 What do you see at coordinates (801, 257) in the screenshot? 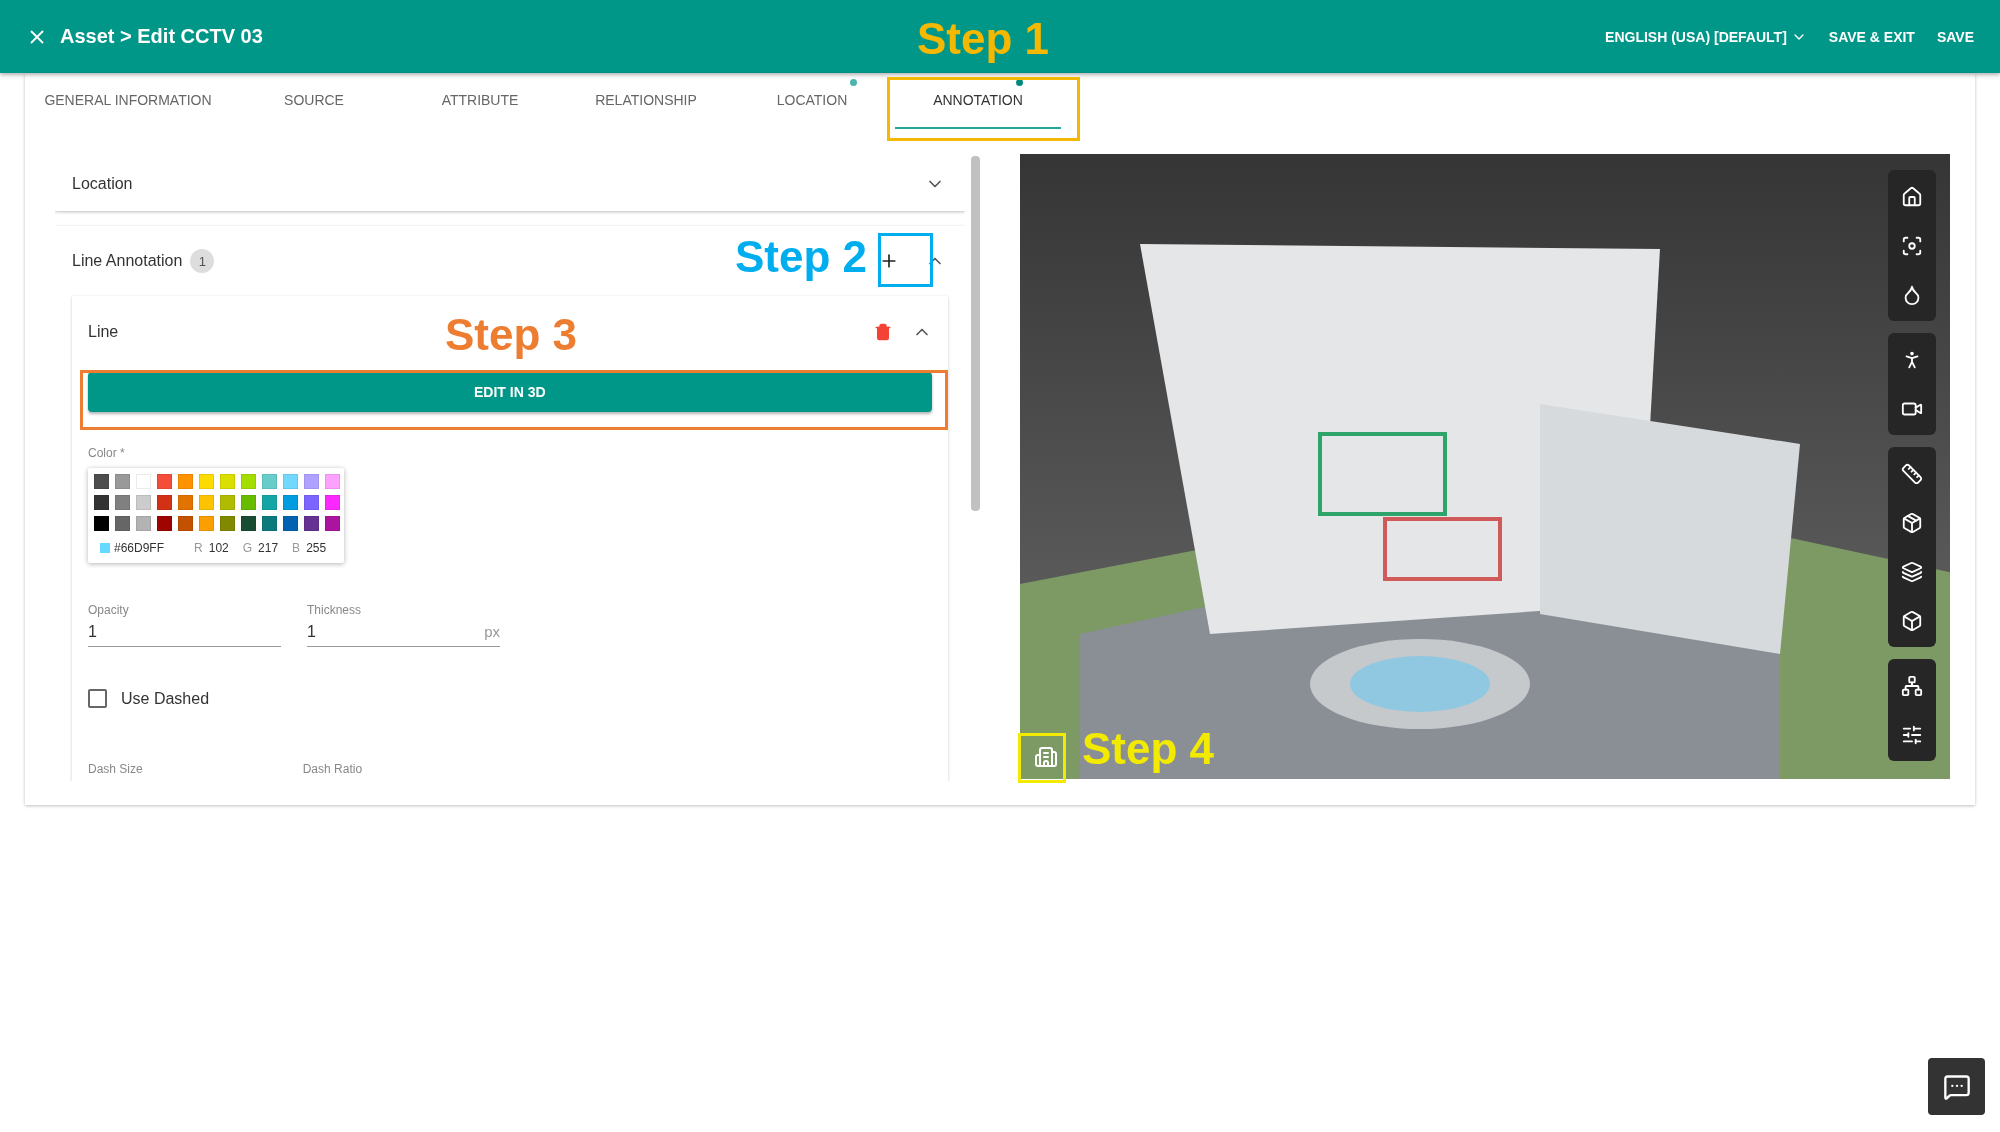
I see `step-label: Step 2` at bounding box center [801, 257].